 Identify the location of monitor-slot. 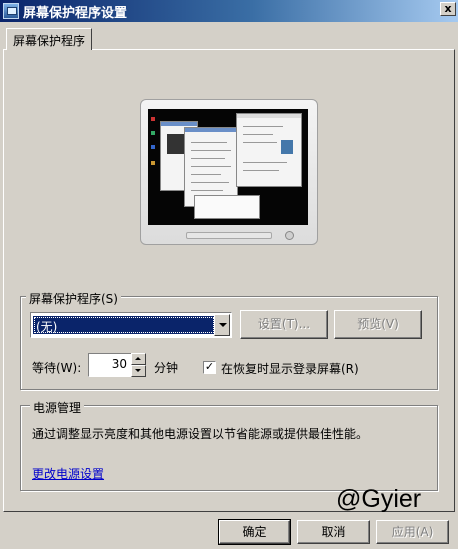
(229, 235).